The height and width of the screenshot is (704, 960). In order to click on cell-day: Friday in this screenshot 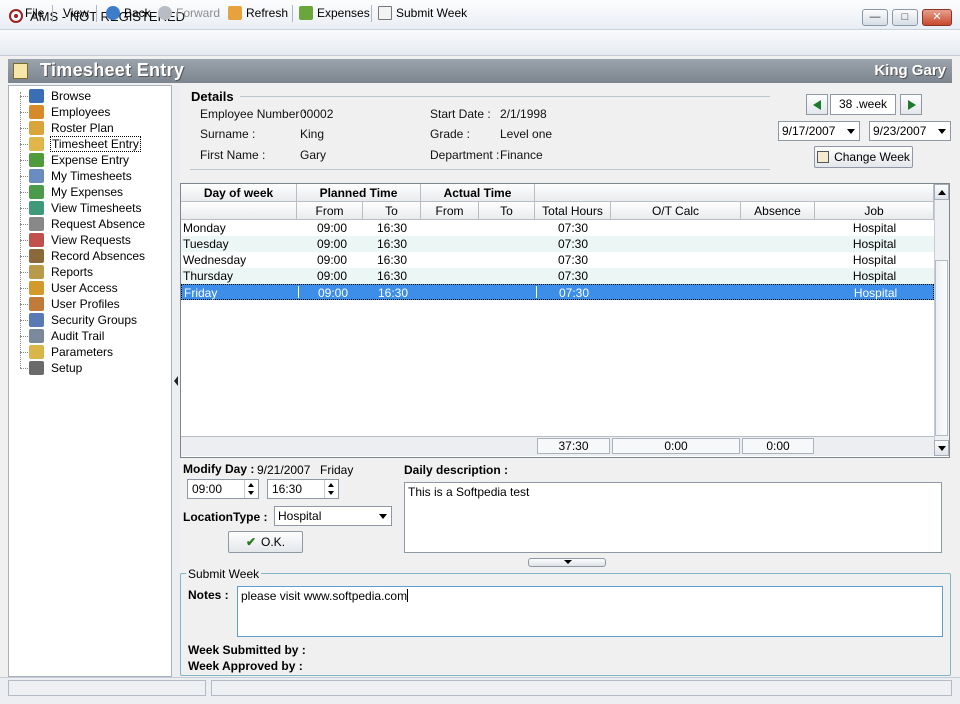, I will do `click(240, 293)`.